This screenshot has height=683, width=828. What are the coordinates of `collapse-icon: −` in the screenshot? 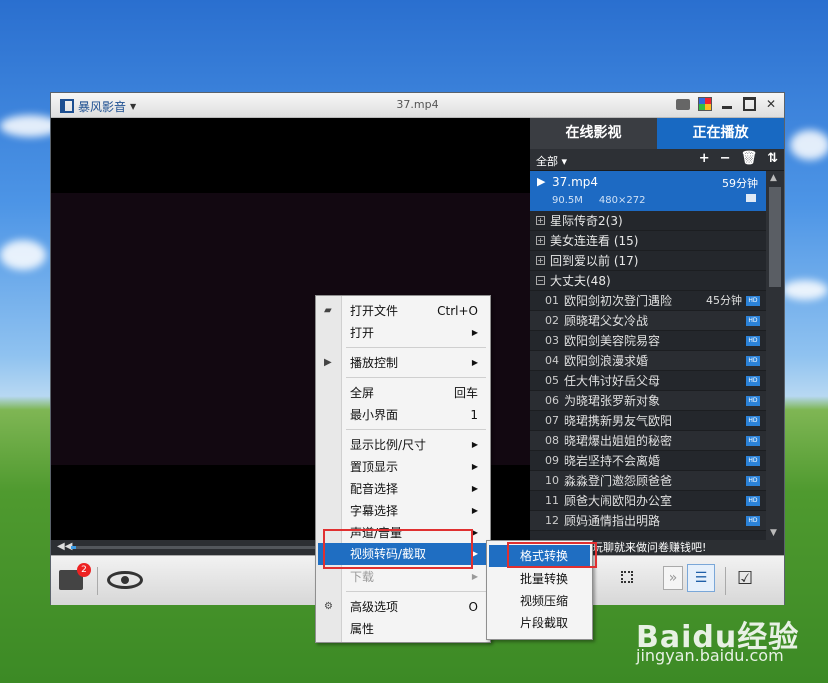 It's located at (540, 280).